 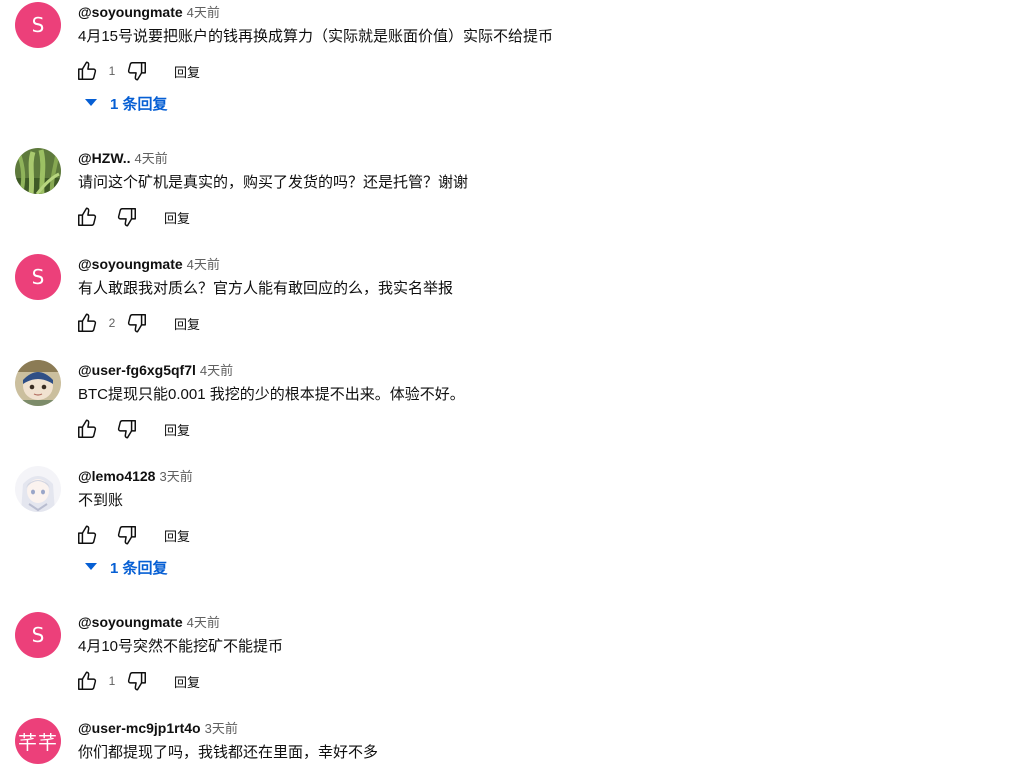 I want to click on comment-header: @lemo4128 3天前, so click(x=135, y=476).